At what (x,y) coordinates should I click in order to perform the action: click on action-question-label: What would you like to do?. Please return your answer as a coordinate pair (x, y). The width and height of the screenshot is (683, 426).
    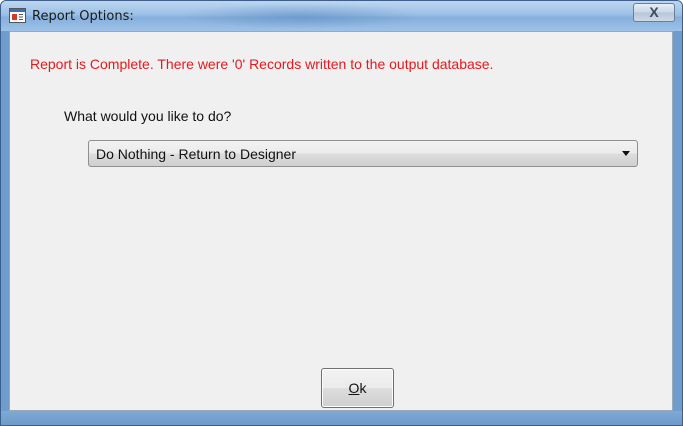
    Looking at the image, I should click on (148, 116).